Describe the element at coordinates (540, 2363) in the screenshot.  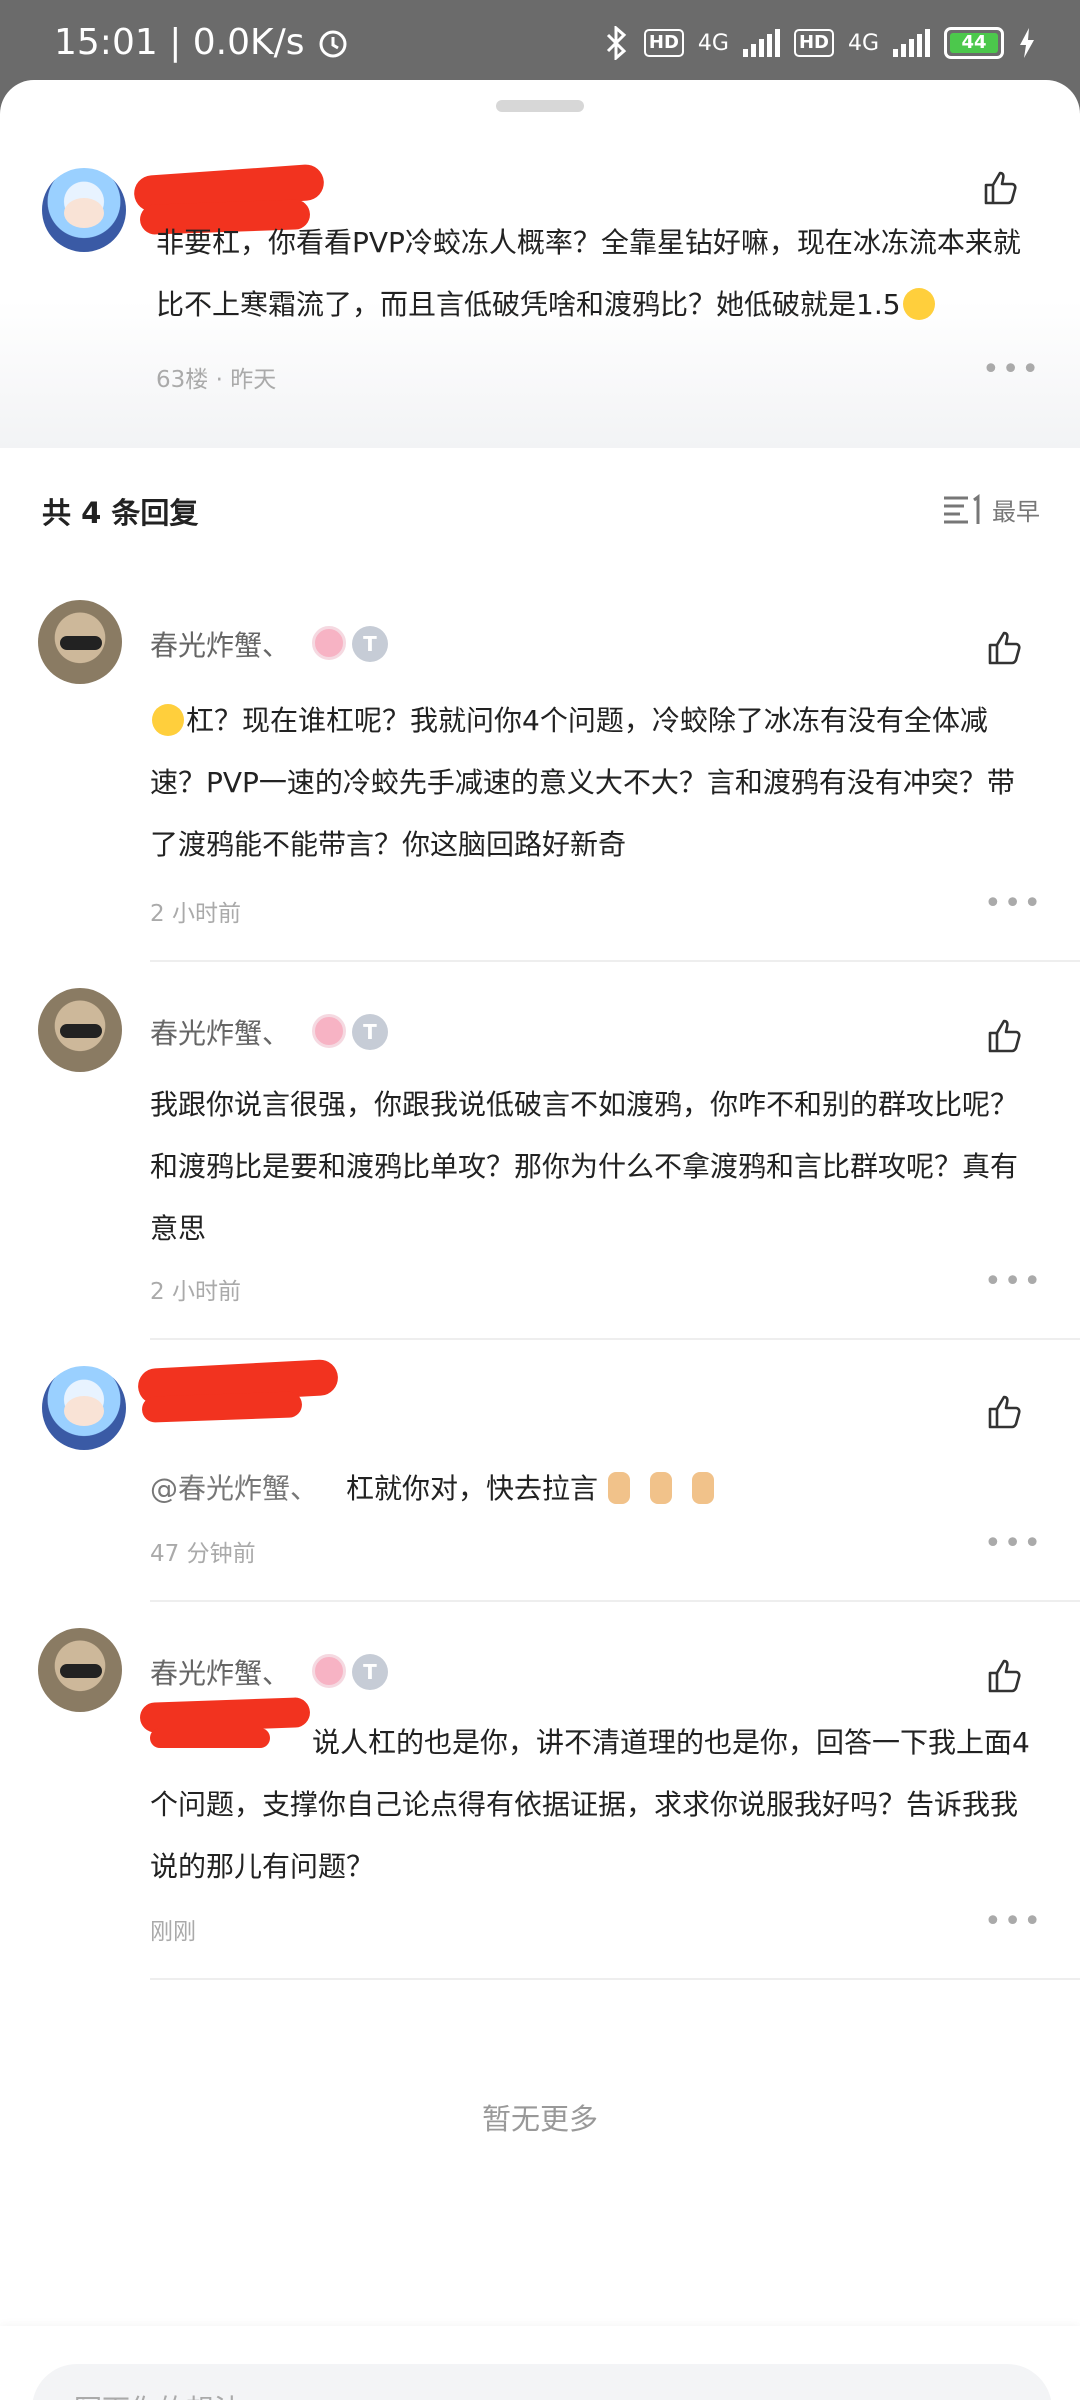
I see `comment-input-bar` at that location.